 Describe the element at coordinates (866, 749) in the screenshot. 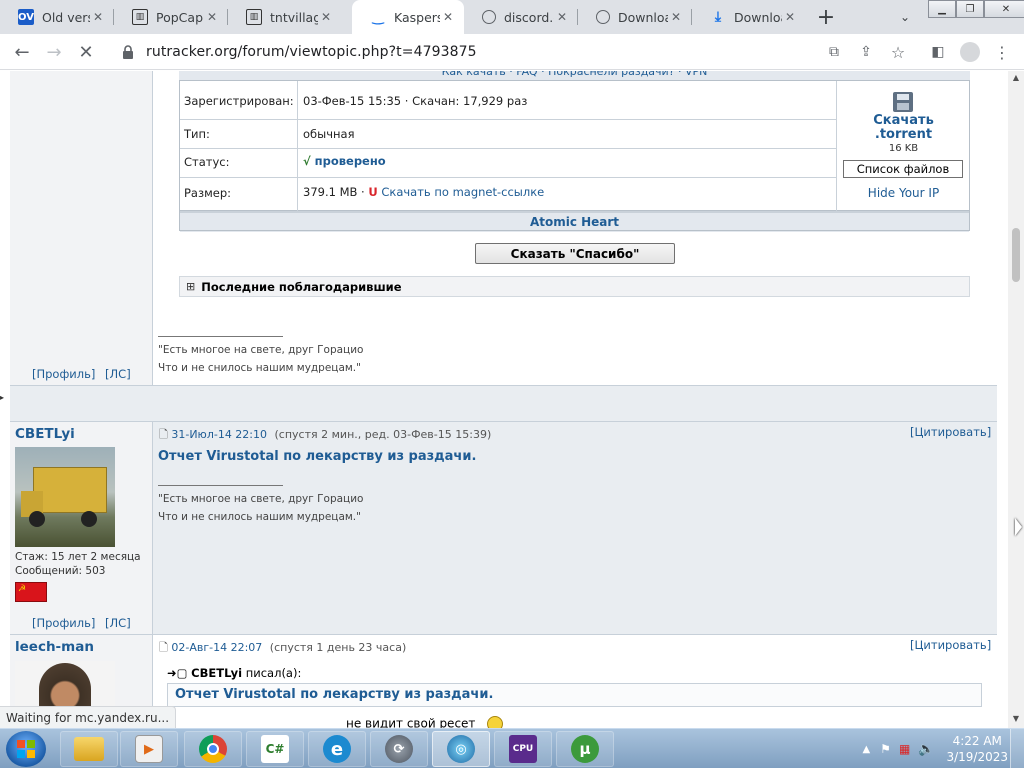

I see `tray-expand-icon: ▲` at that location.